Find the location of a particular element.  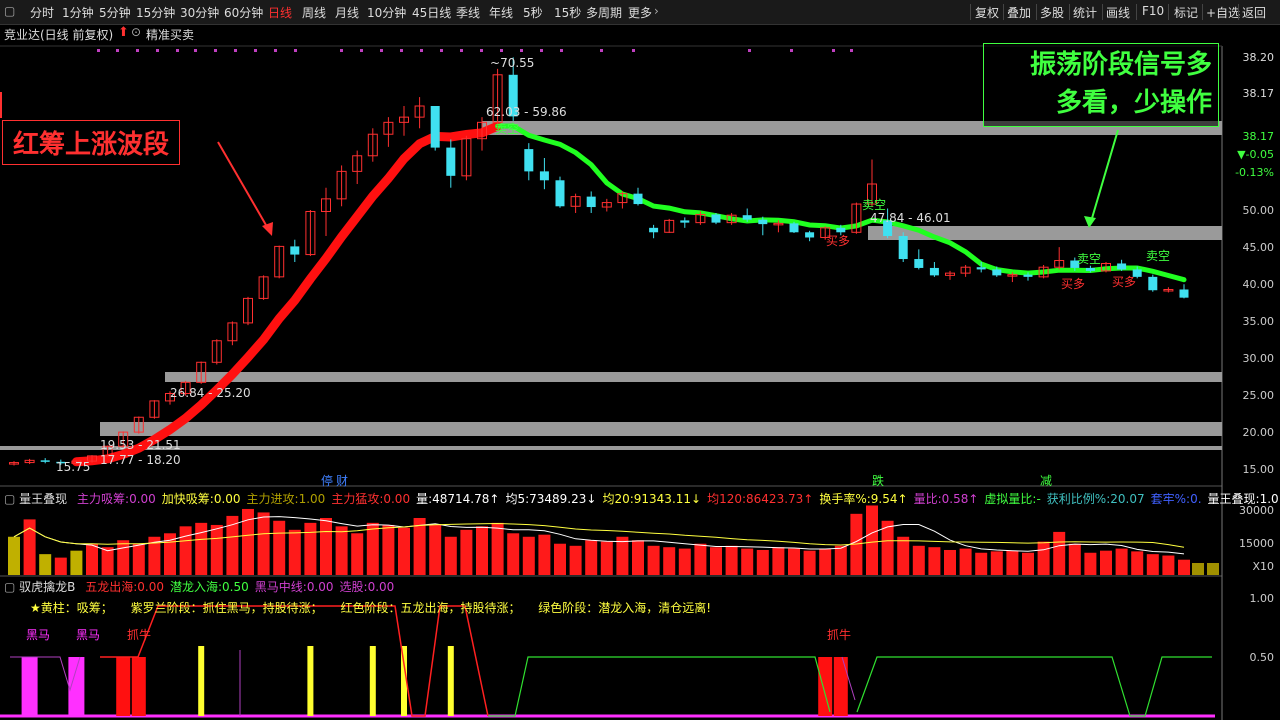

event-marker: 财 is located at coordinates (342, 480).